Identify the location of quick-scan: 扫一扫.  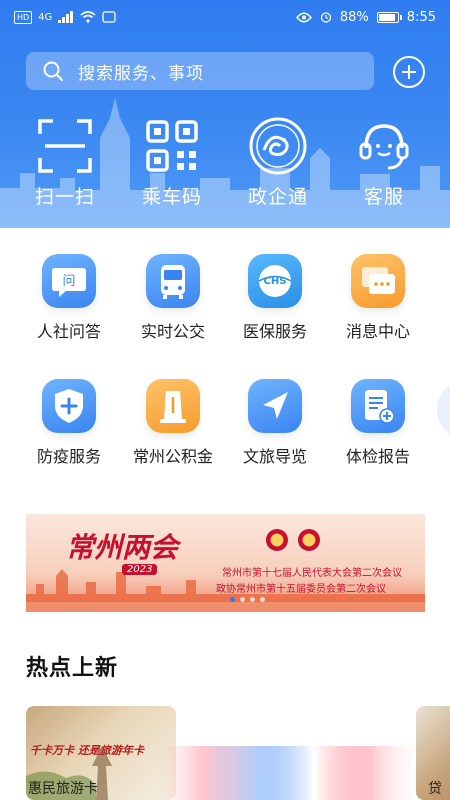
(65, 162).